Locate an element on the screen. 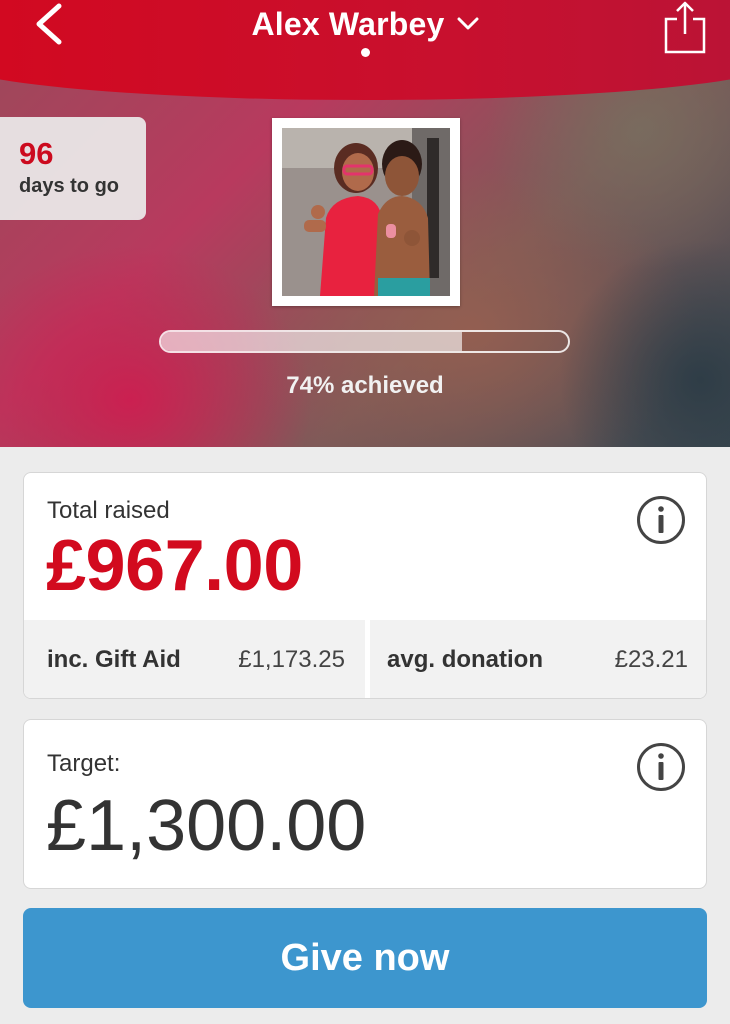 The image size is (730, 1024). page-title: Alex Warbey is located at coordinates (348, 23).